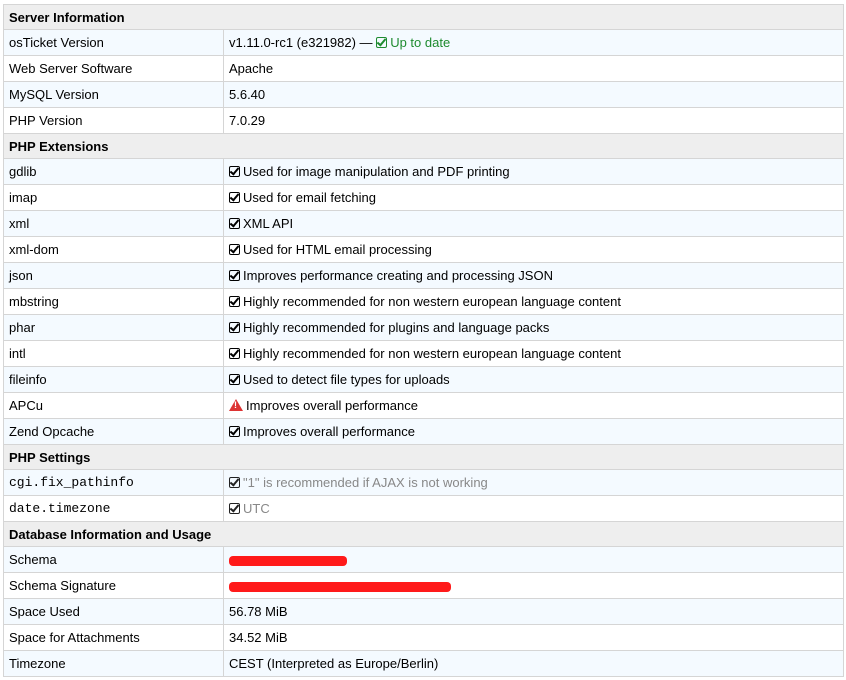 This screenshot has width=846, height=680. Describe the element at coordinates (113, 171) in the screenshot. I see `row-label: gdlib` at that location.